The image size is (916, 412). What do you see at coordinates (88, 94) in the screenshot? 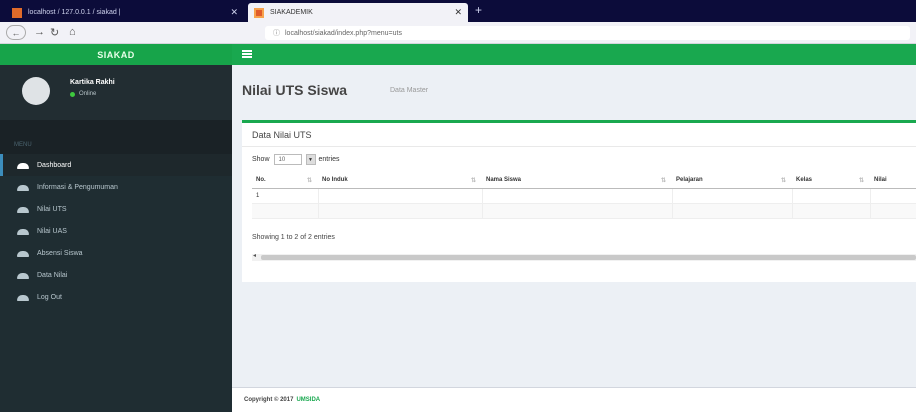
I see `user-status-label: Online` at bounding box center [88, 94].